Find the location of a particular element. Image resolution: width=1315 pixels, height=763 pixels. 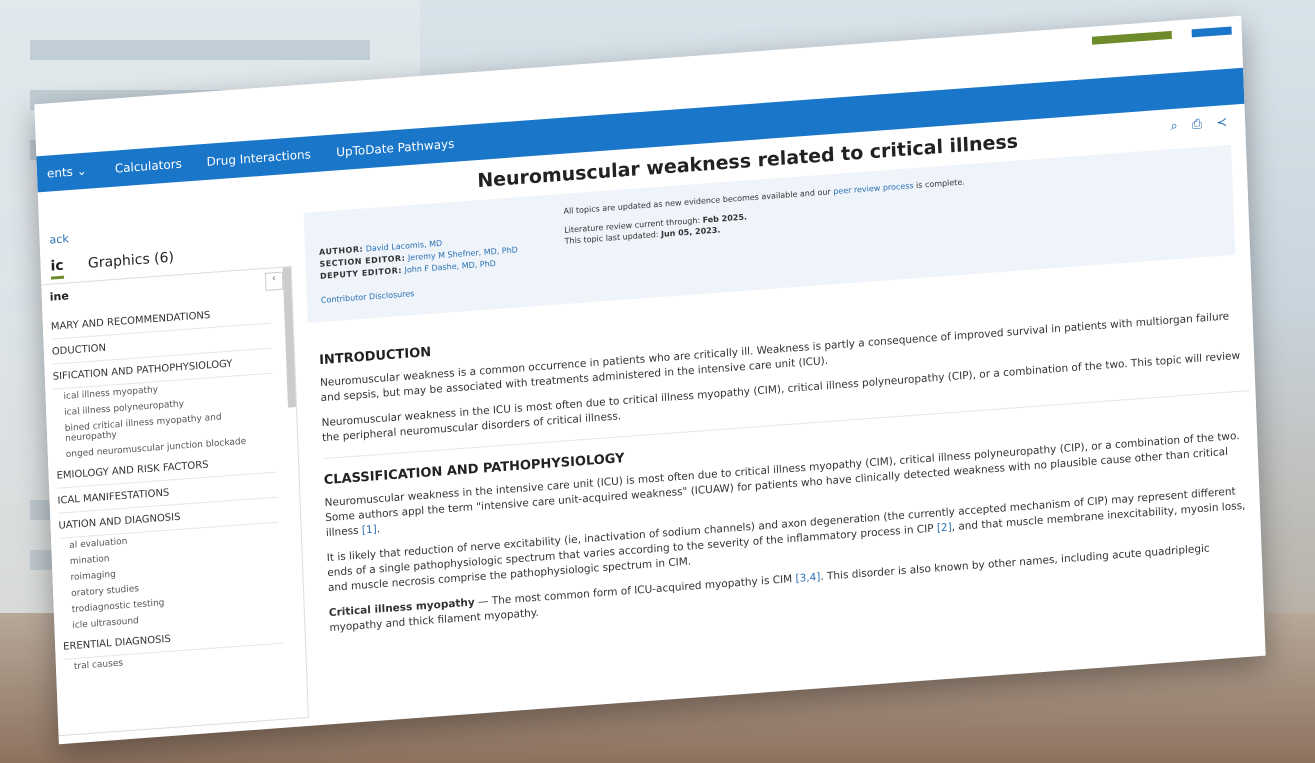

peer-review-link: peer review process is located at coordinates (873, 188).